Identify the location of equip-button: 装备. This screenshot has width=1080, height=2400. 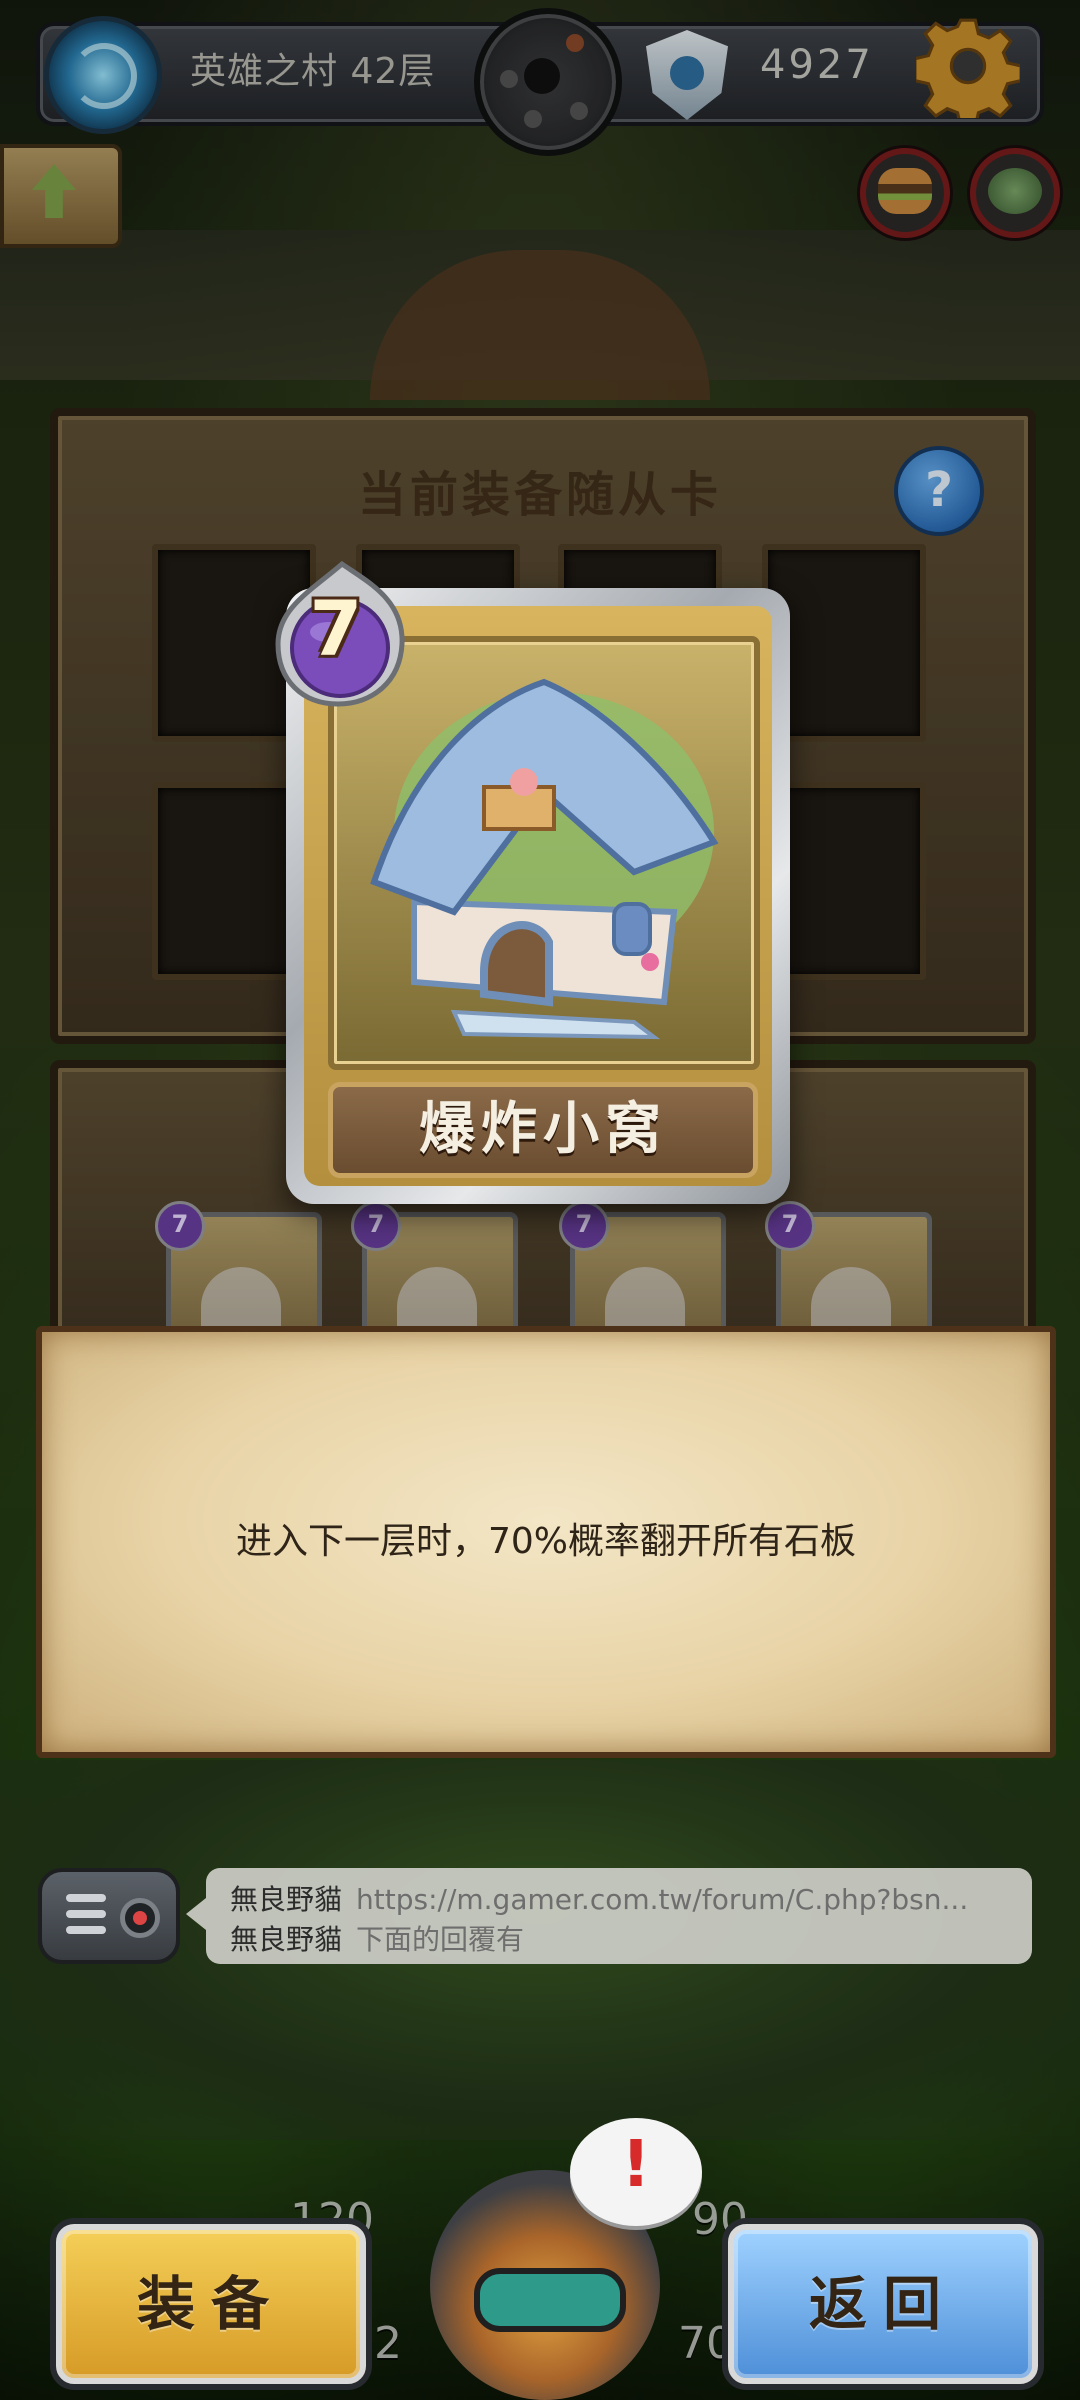
(211, 2304).